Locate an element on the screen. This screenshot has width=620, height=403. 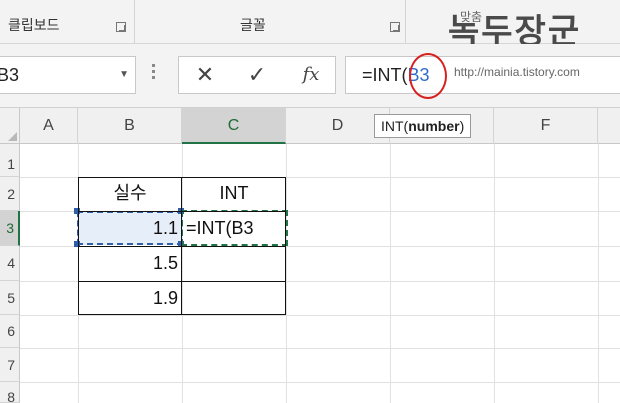
cell-b4: 1.5 is located at coordinates (128, 263).